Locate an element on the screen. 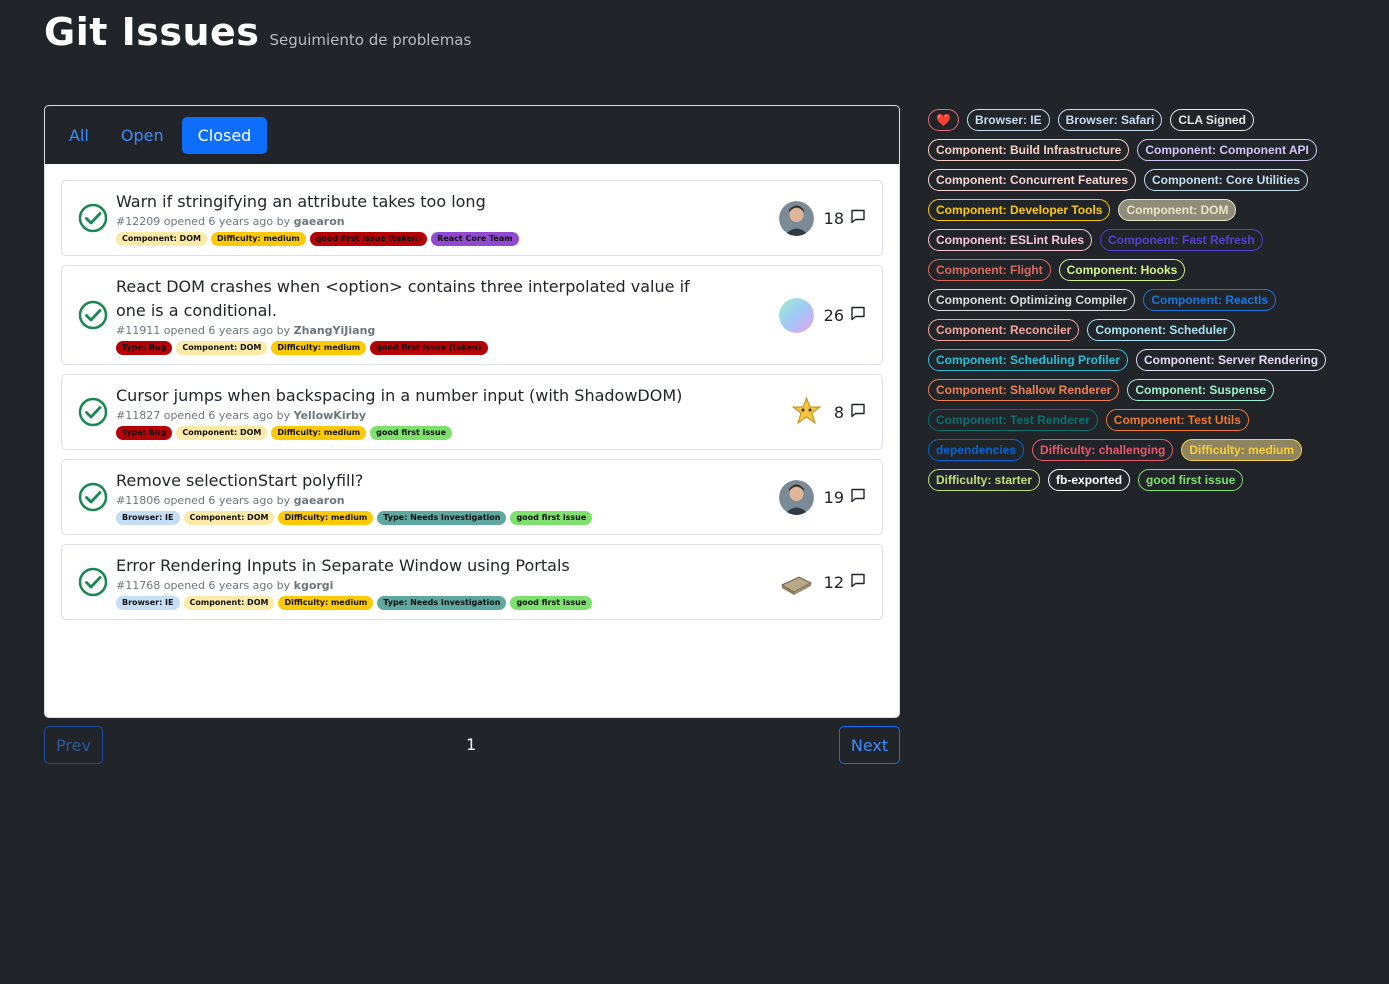 Image resolution: width=1389 pixels, height=984 pixels. tag-filter: Component: Shallow Renderer is located at coordinates (1024, 390).